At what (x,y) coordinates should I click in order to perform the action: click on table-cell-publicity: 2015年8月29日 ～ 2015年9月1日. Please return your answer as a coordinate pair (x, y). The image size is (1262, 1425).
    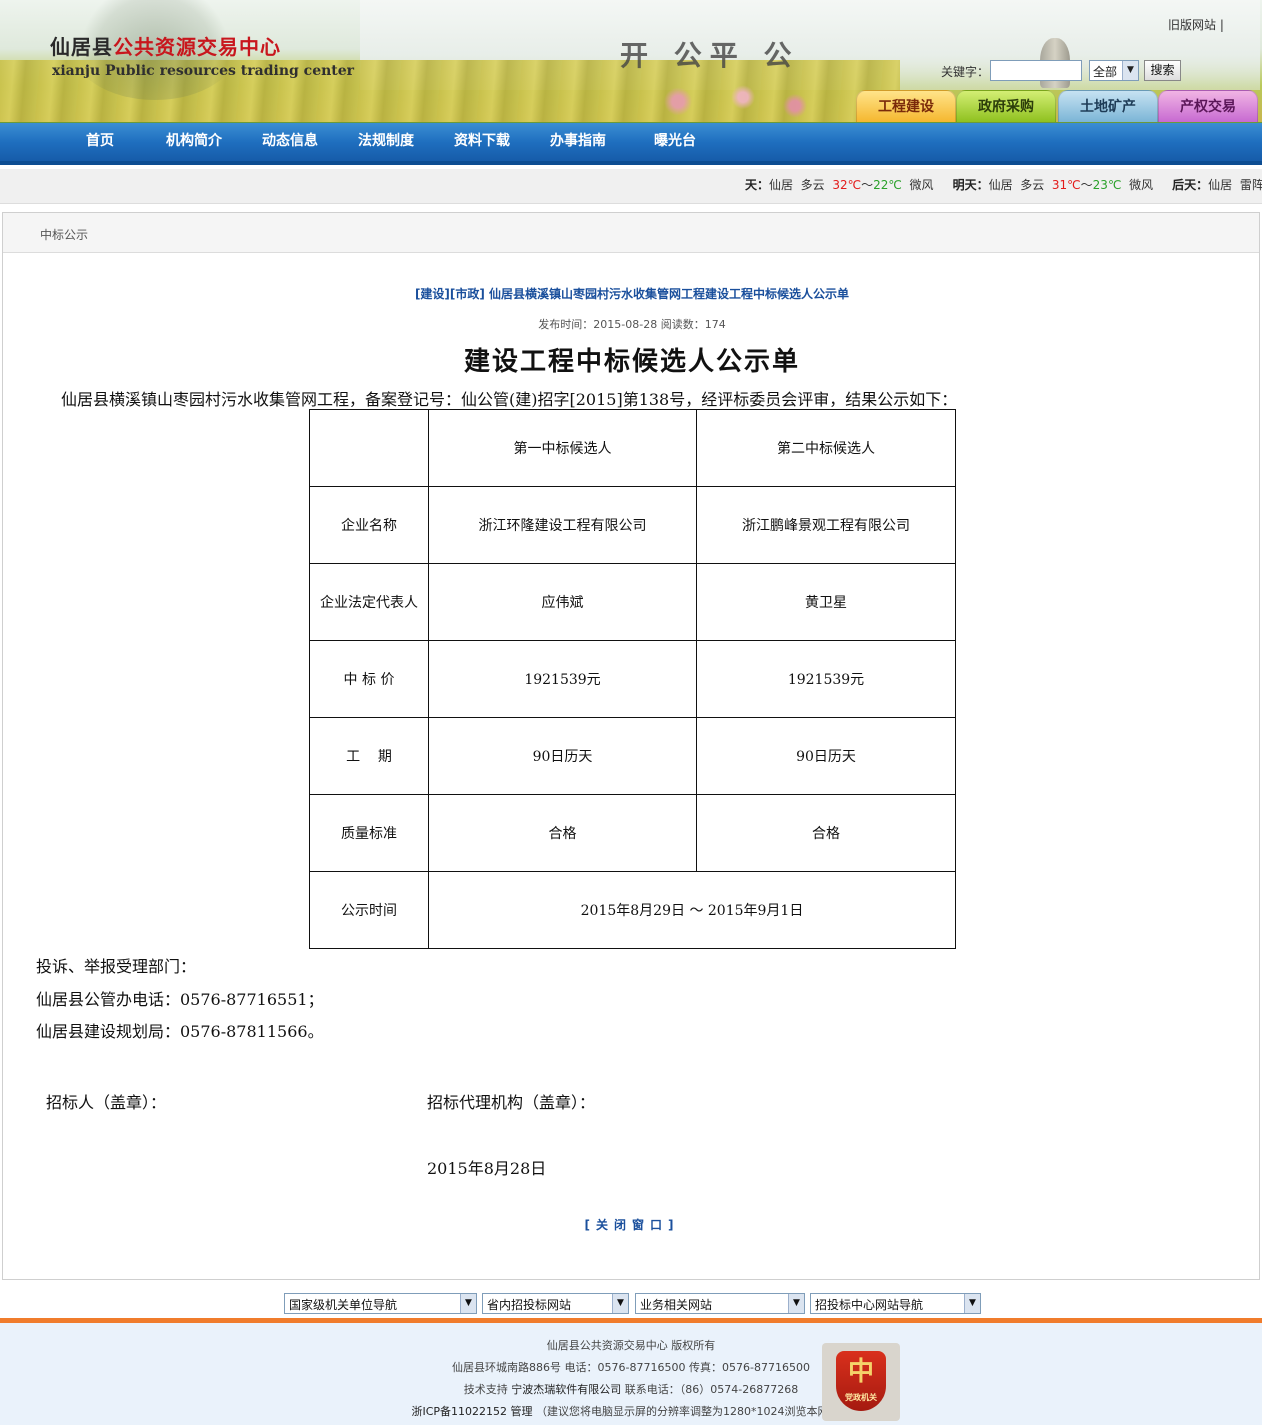
    Looking at the image, I should click on (692, 910).